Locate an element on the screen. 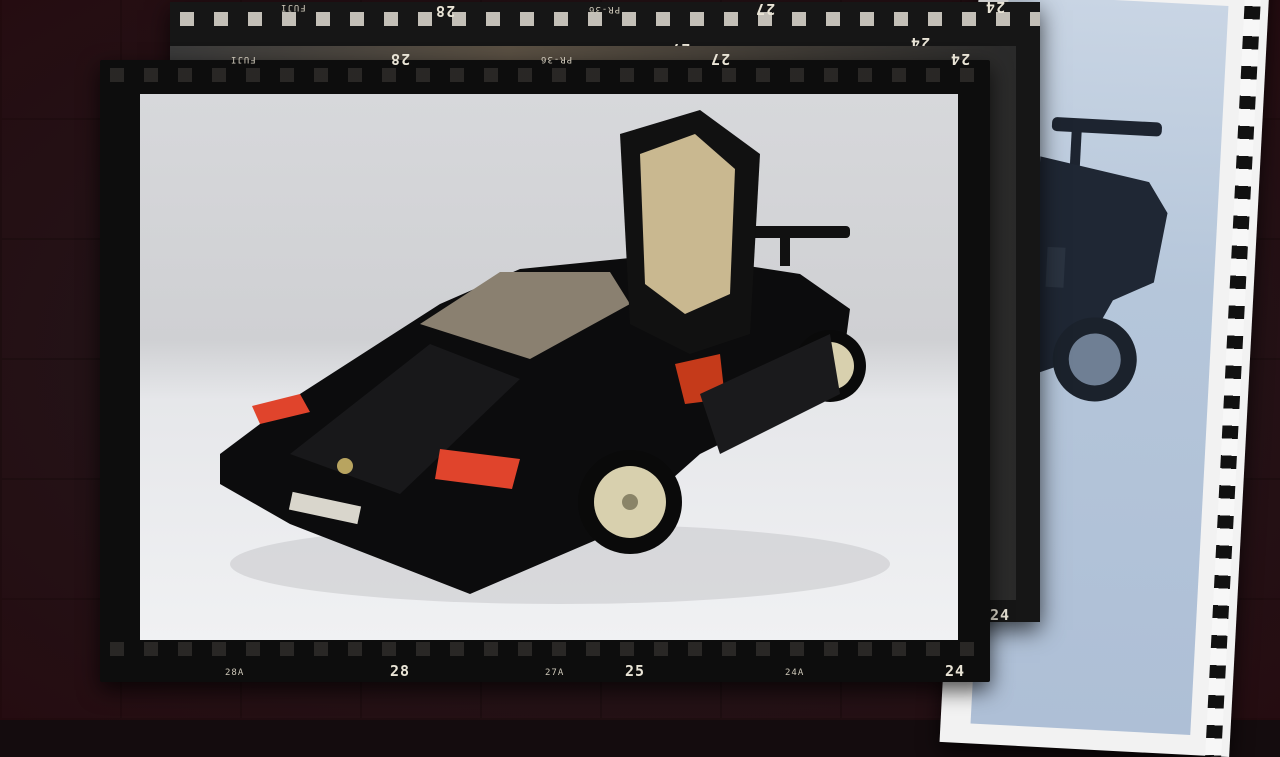 This screenshot has width=1280, height=757. edge-brand-back: FUJI is located at coordinates (293, 7).